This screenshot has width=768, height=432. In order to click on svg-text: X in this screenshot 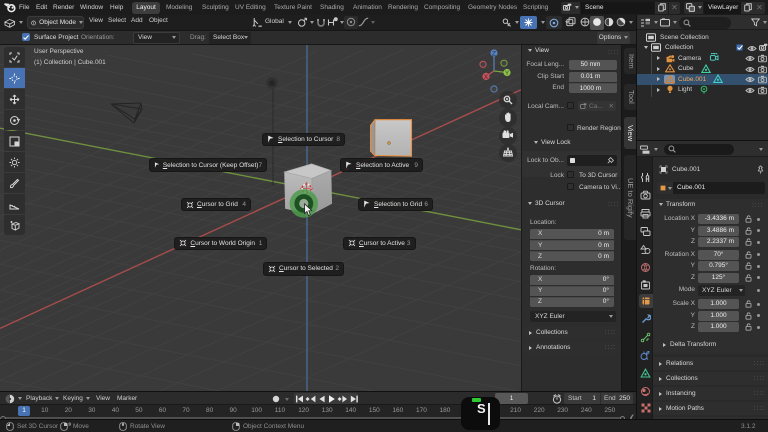, I will do `click(486, 77)`.